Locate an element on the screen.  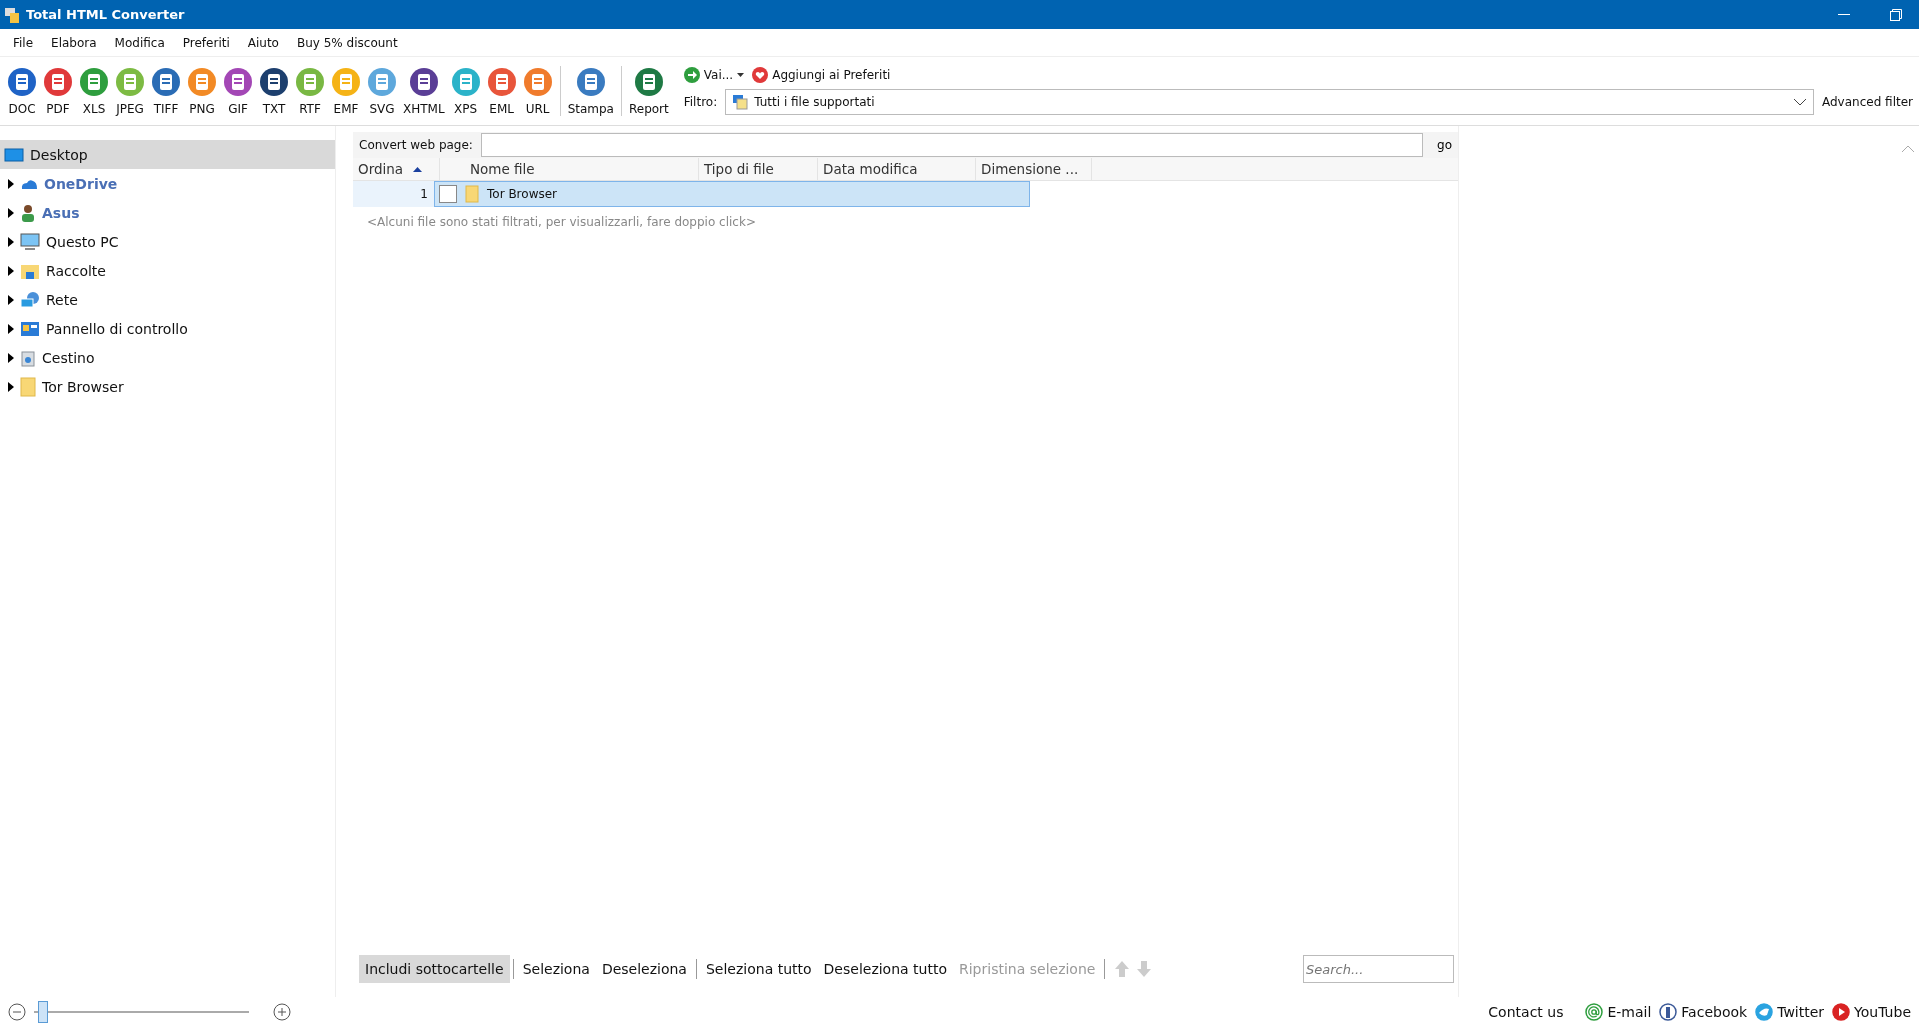
menu-item: Preferiti is located at coordinates (206, 42).